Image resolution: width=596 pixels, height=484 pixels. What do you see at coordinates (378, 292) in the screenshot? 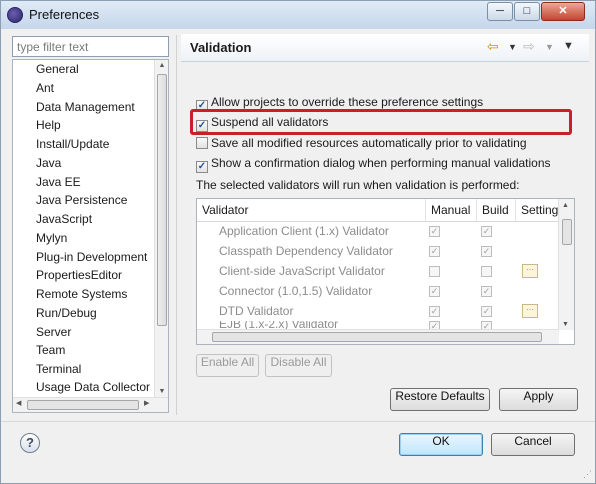
I see `table-row: Connector (1.0,1.5) Validator ✓ ✓` at bounding box center [378, 292].